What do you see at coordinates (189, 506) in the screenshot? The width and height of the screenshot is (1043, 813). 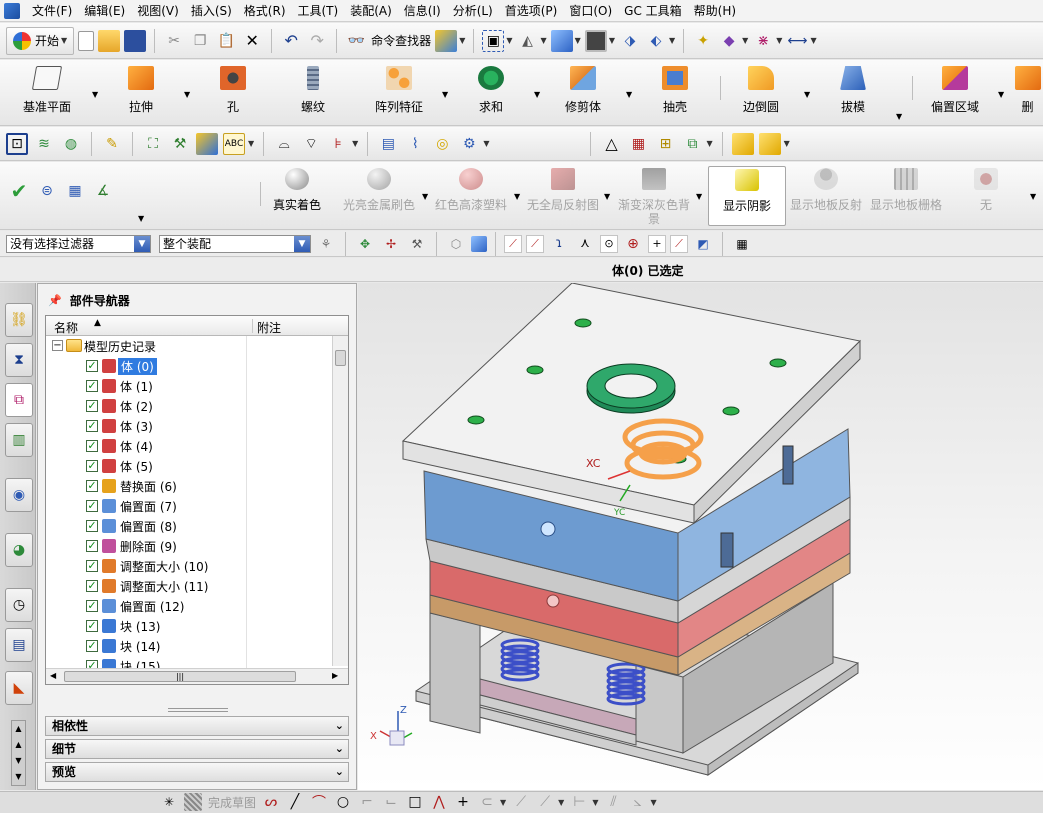 I see `tree-row: ✓ 偏置面 (7)` at bounding box center [189, 506].